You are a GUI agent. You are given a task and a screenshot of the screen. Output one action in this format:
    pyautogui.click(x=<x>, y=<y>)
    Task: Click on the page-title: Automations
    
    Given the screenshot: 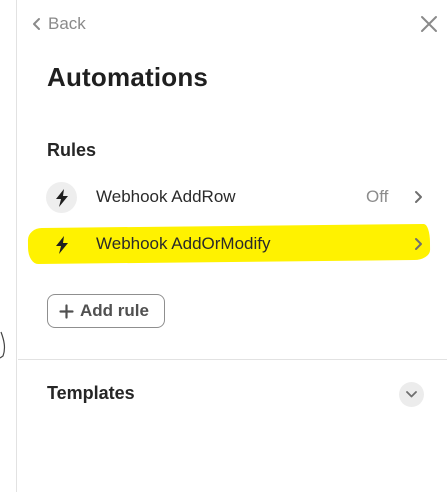 What is the action you would take?
    pyautogui.click(x=128, y=77)
    